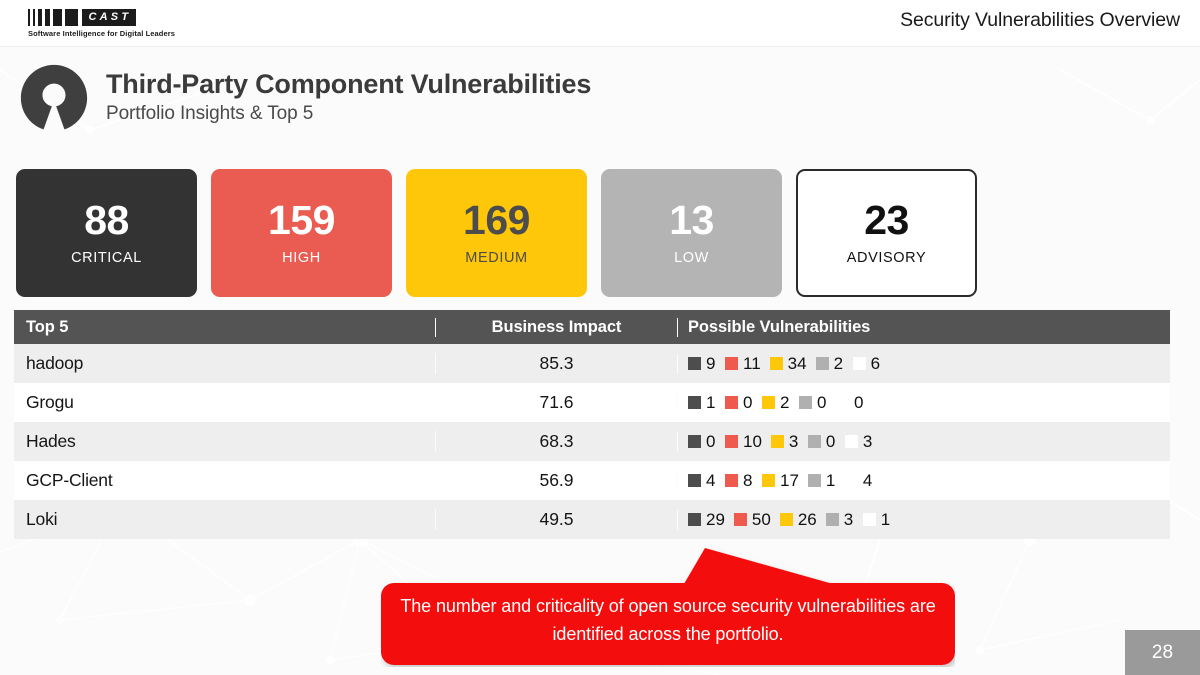 The width and height of the screenshot is (1200, 675). I want to click on vuln-count-advisory: 1, so click(885, 519).